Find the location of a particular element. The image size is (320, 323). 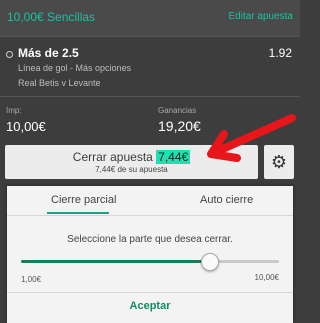

active-tab-indicator is located at coordinates (78, 213).